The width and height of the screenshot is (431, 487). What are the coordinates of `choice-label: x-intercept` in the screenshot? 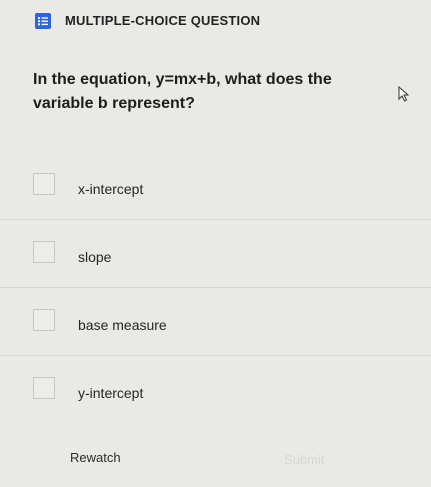 It's located at (111, 189).